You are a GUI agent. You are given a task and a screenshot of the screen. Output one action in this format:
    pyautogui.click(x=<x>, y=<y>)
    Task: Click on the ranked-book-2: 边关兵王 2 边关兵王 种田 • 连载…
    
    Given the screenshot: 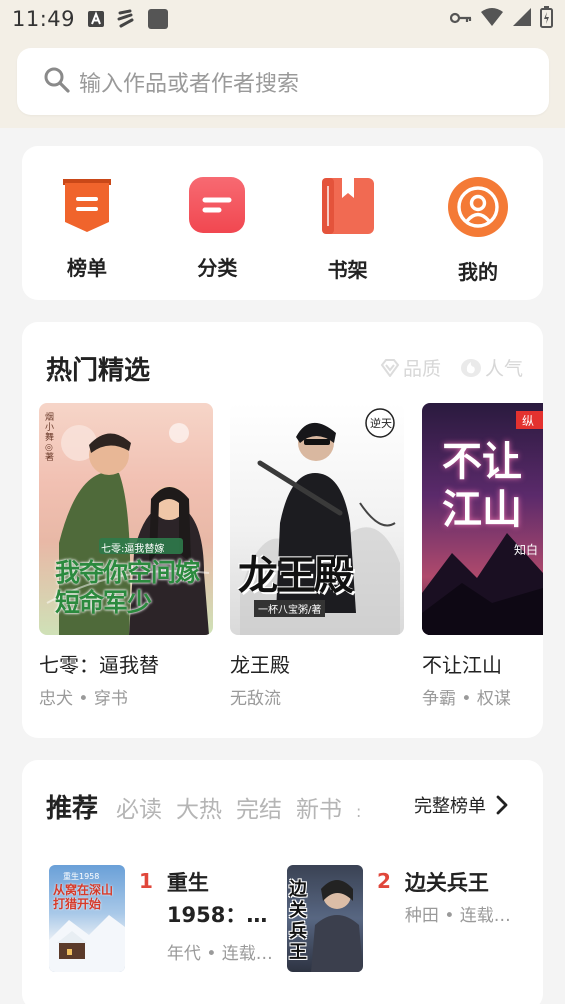 What is the action you would take?
    pyautogui.click(x=405, y=918)
    